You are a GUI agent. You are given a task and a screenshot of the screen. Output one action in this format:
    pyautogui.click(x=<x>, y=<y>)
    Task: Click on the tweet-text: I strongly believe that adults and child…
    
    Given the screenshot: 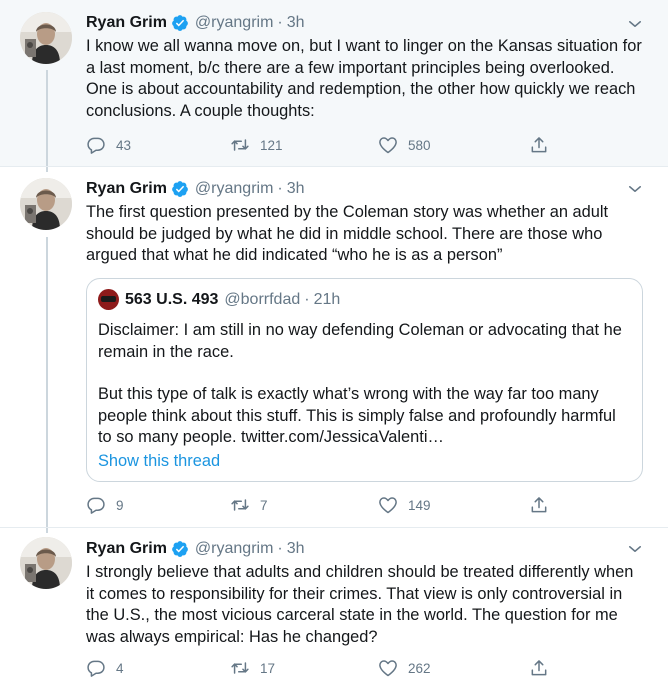 What is the action you would take?
    pyautogui.click(x=366, y=605)
    